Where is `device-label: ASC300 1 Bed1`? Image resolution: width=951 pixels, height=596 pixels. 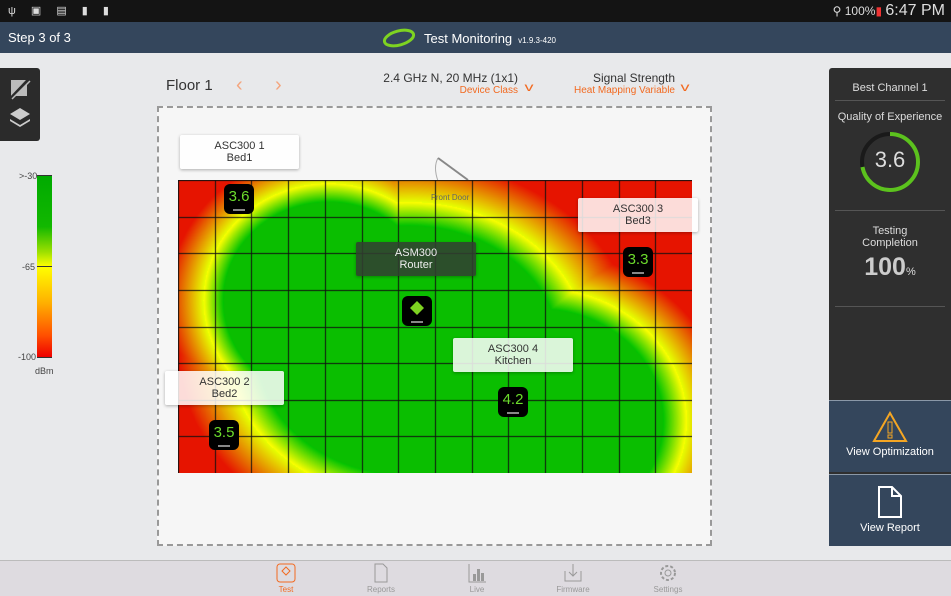
device-label: ASC300 1 Bed1 is located at coordinates (239, 152).